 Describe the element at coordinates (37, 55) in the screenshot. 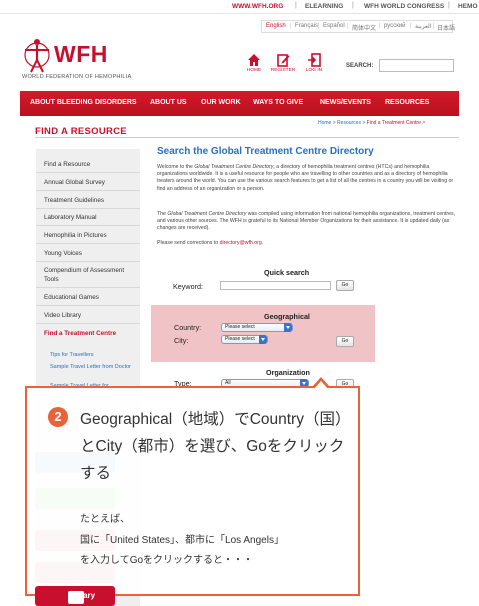

I see `wfh-logo-figure-icon` at that location.